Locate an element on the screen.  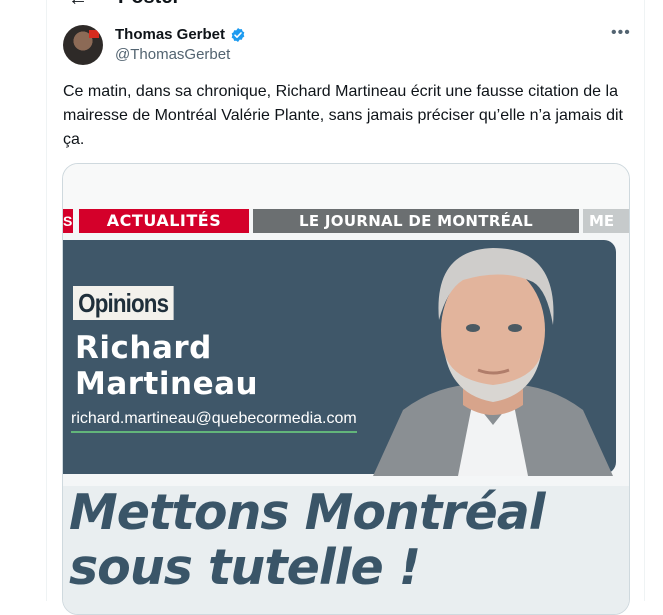
section-badge-fragment: S is located at coordinates (68, 221).